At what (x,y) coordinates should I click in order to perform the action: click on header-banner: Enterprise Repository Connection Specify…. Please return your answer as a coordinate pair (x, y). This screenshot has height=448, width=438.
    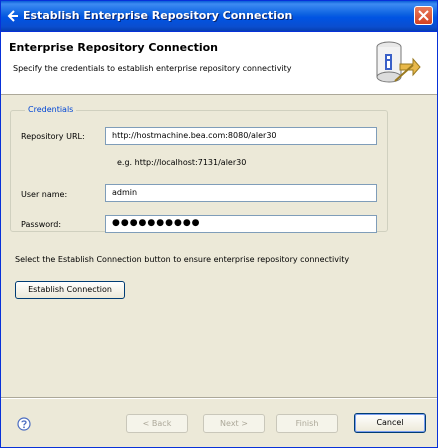
    Looking at the image, I should click on (219, 63).